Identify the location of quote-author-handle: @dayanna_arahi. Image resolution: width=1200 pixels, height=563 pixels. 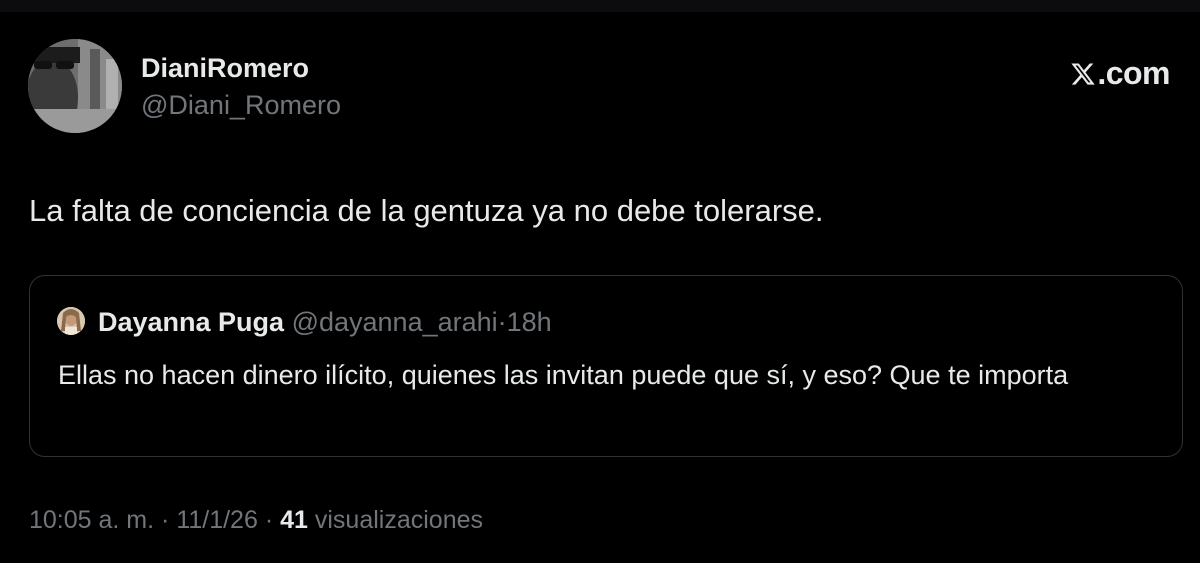
(395, 322).